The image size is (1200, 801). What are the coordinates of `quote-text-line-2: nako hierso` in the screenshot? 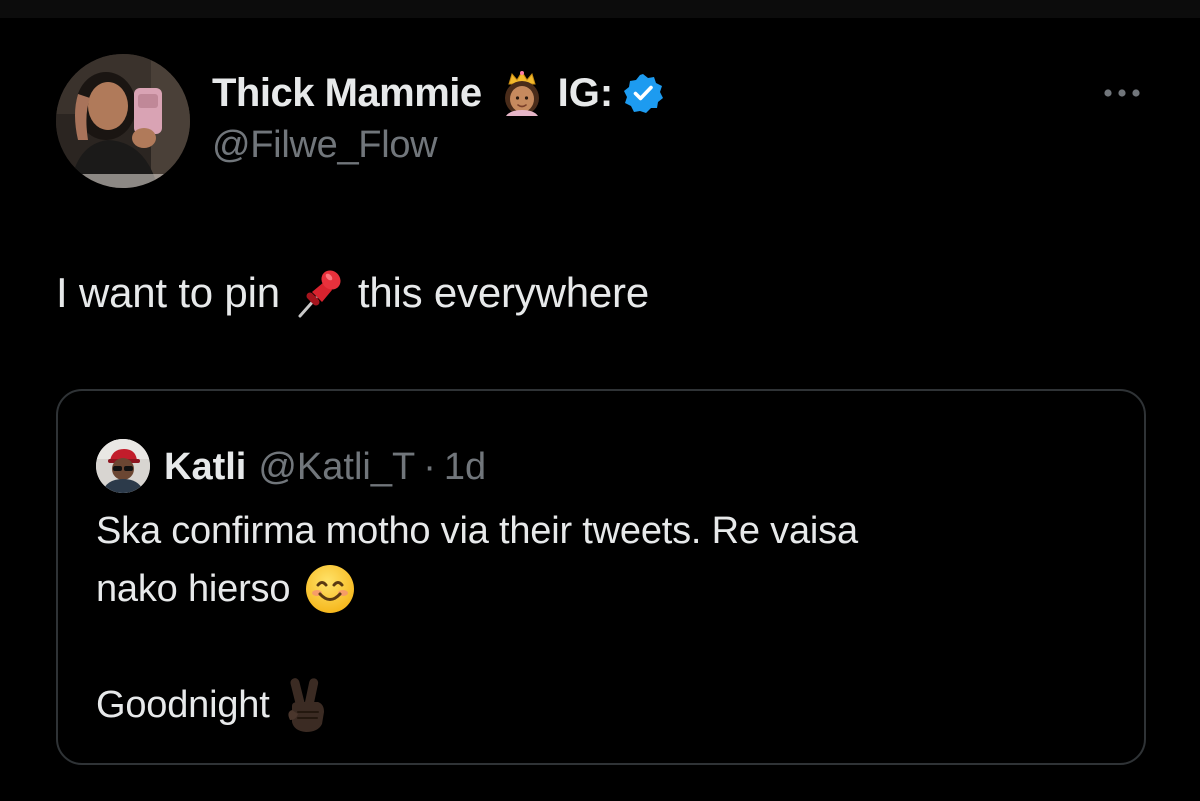 It's located at (226, 589).